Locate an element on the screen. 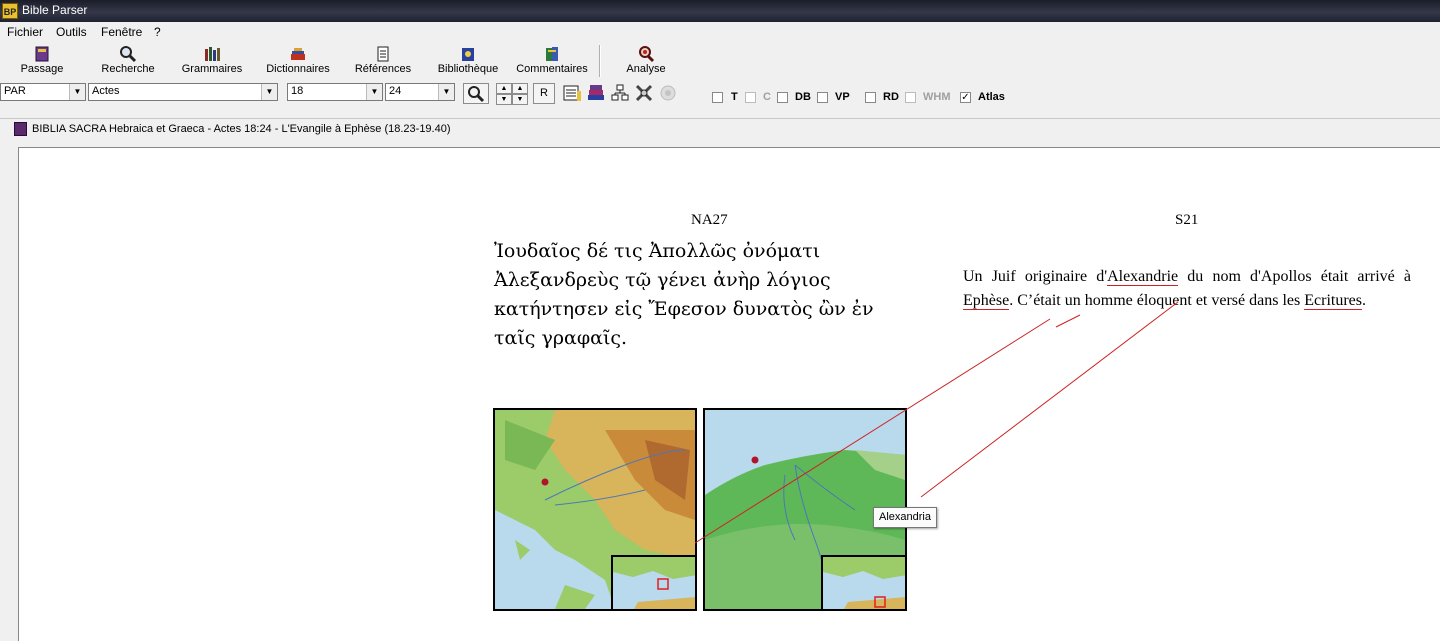 The height and width of the screenshot is (641, 1440). passage-label: Passage is located at coordinates (42, 69).